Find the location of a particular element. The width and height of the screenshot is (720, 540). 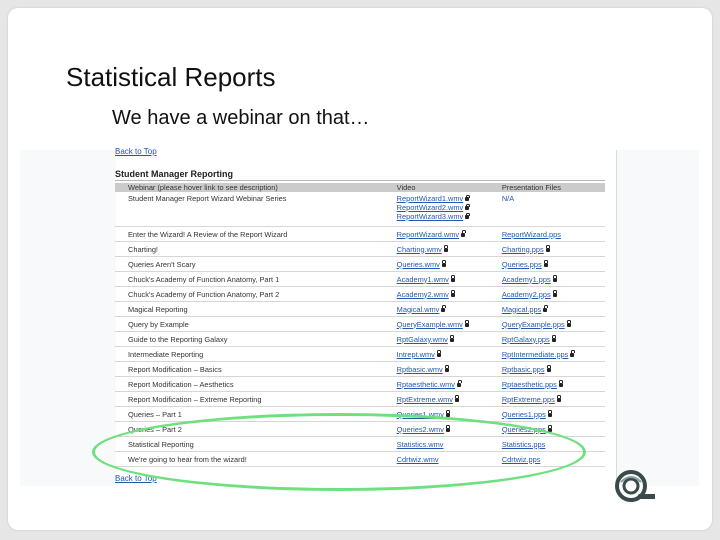

presentation-link: N/A is located at coordinates (508, 198).